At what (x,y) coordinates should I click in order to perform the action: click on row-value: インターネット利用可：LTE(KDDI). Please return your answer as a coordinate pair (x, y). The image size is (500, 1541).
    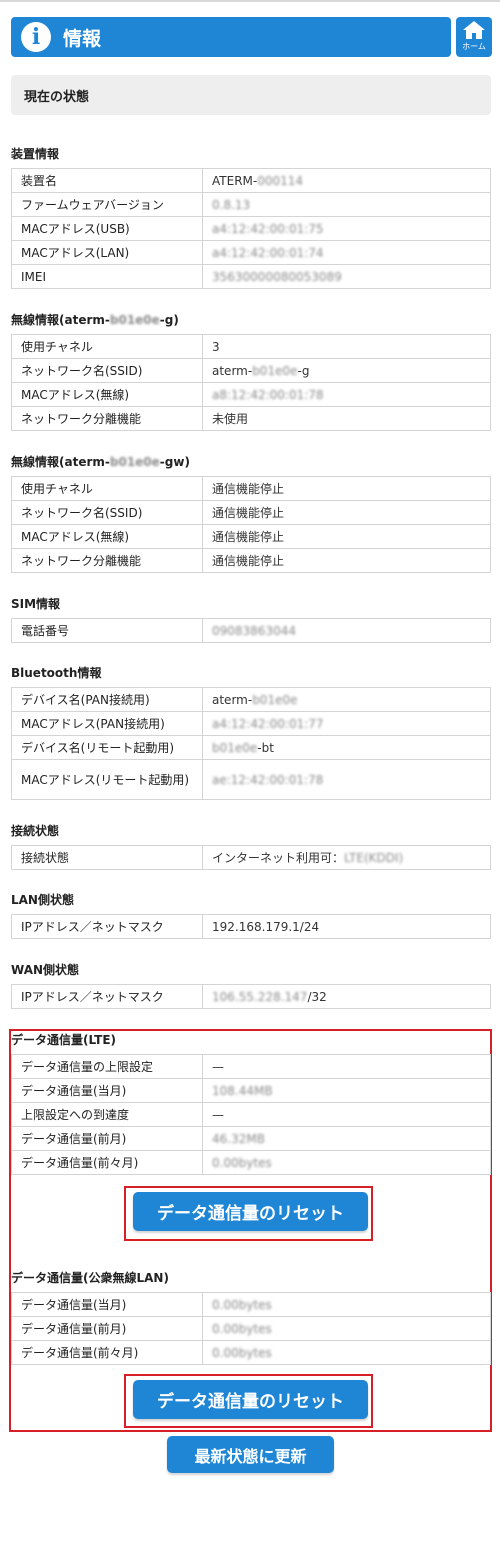
    Looking at the image, I should click on (346, 857).